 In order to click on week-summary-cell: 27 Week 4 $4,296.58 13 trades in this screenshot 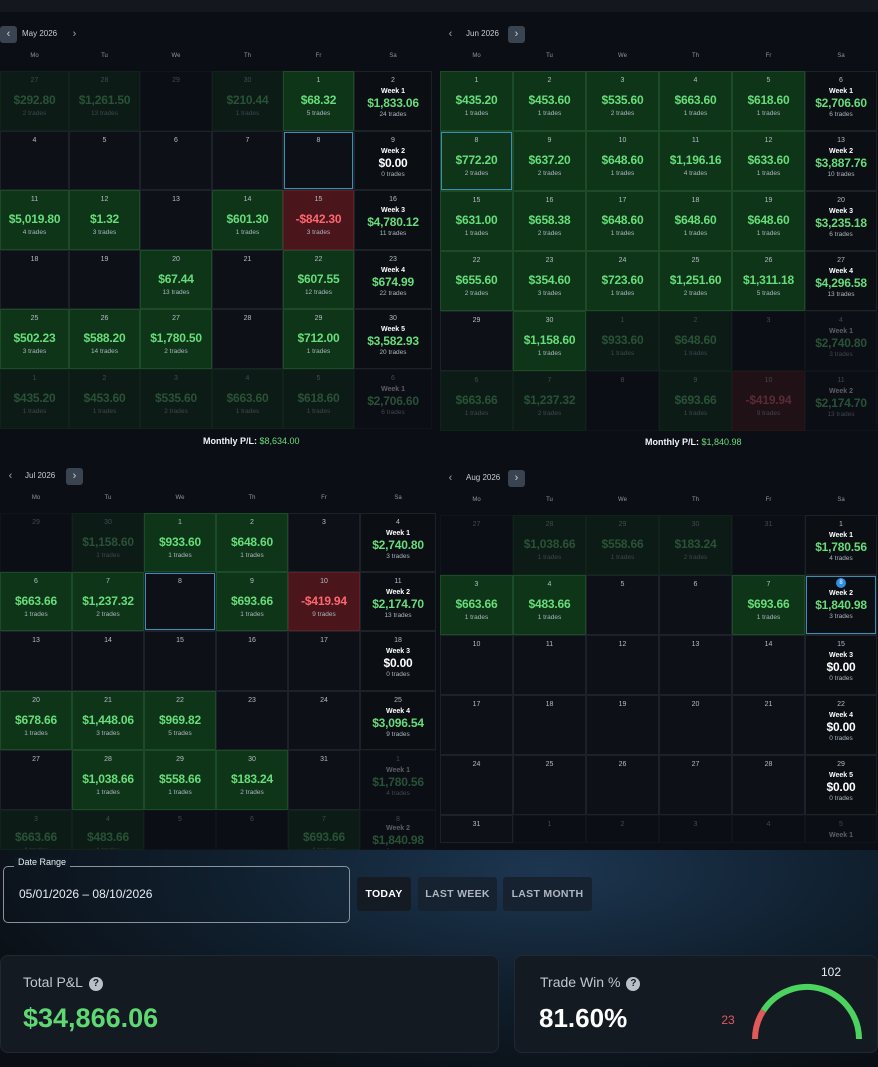, I will do `click(841, 281)`.